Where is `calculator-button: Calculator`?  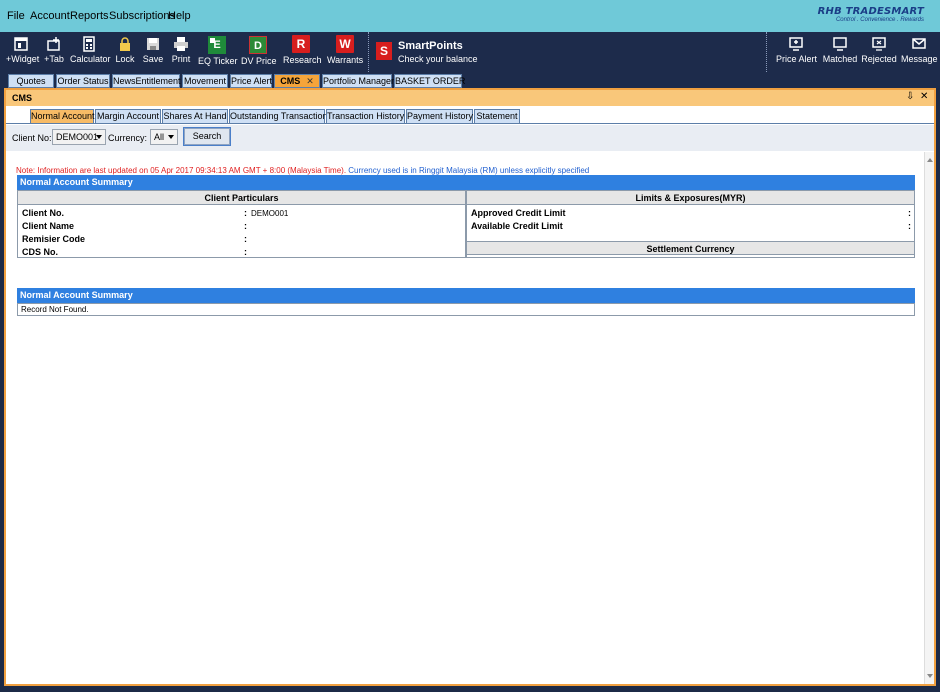
calculator-button: Calculator is located at coordinates (90, 49).